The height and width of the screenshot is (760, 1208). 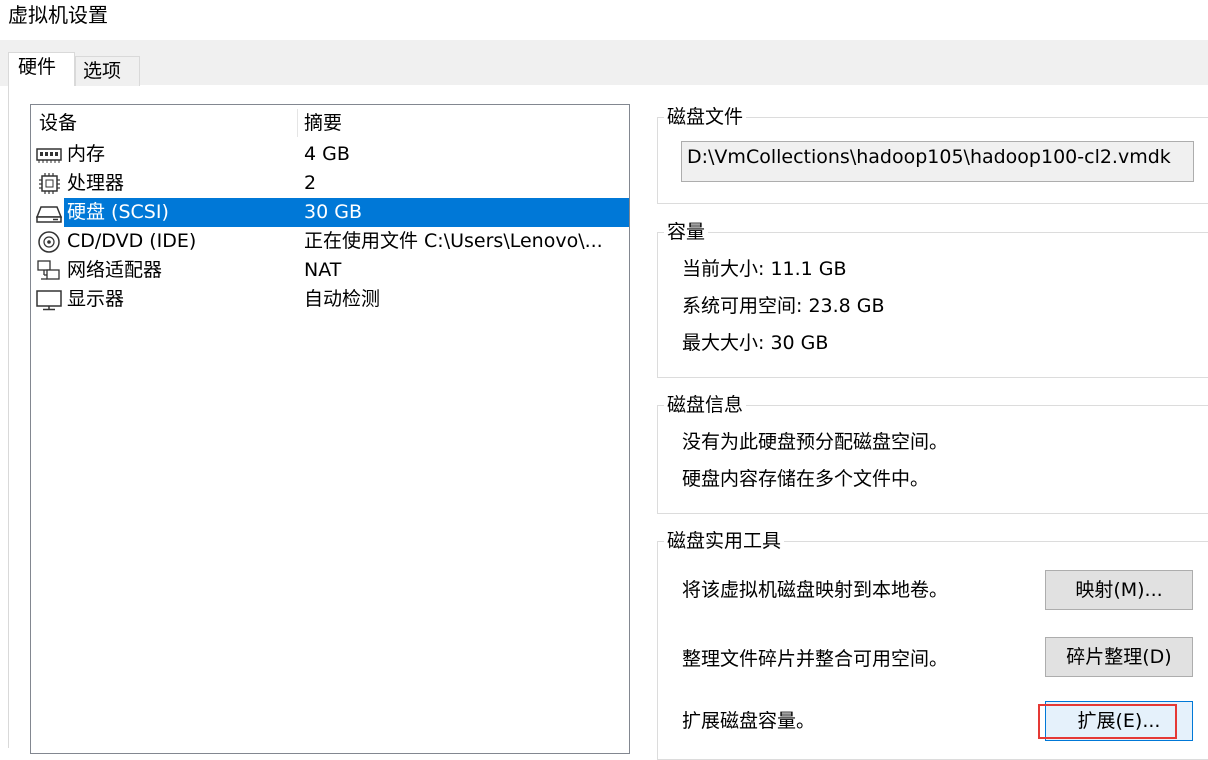 What do you see at coordinates (342, 299) in the screenshot?
I see `device-summary: 自动检测` at bounding box center [342, 299].